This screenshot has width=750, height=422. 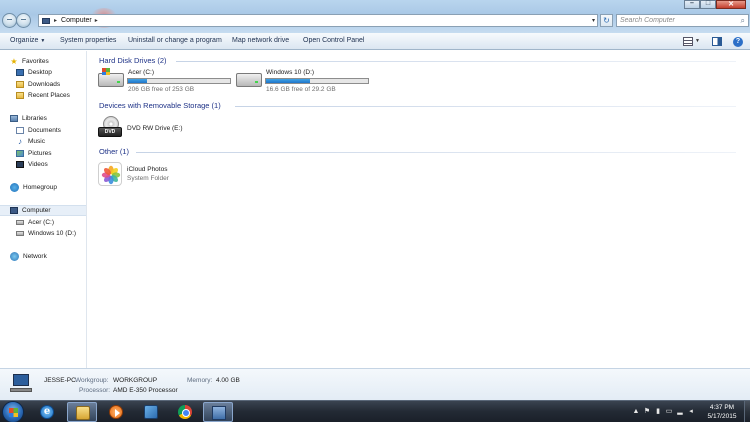 I want to click on breadcrumb-chevron-icon: ▸, so click(x=96, y=20).